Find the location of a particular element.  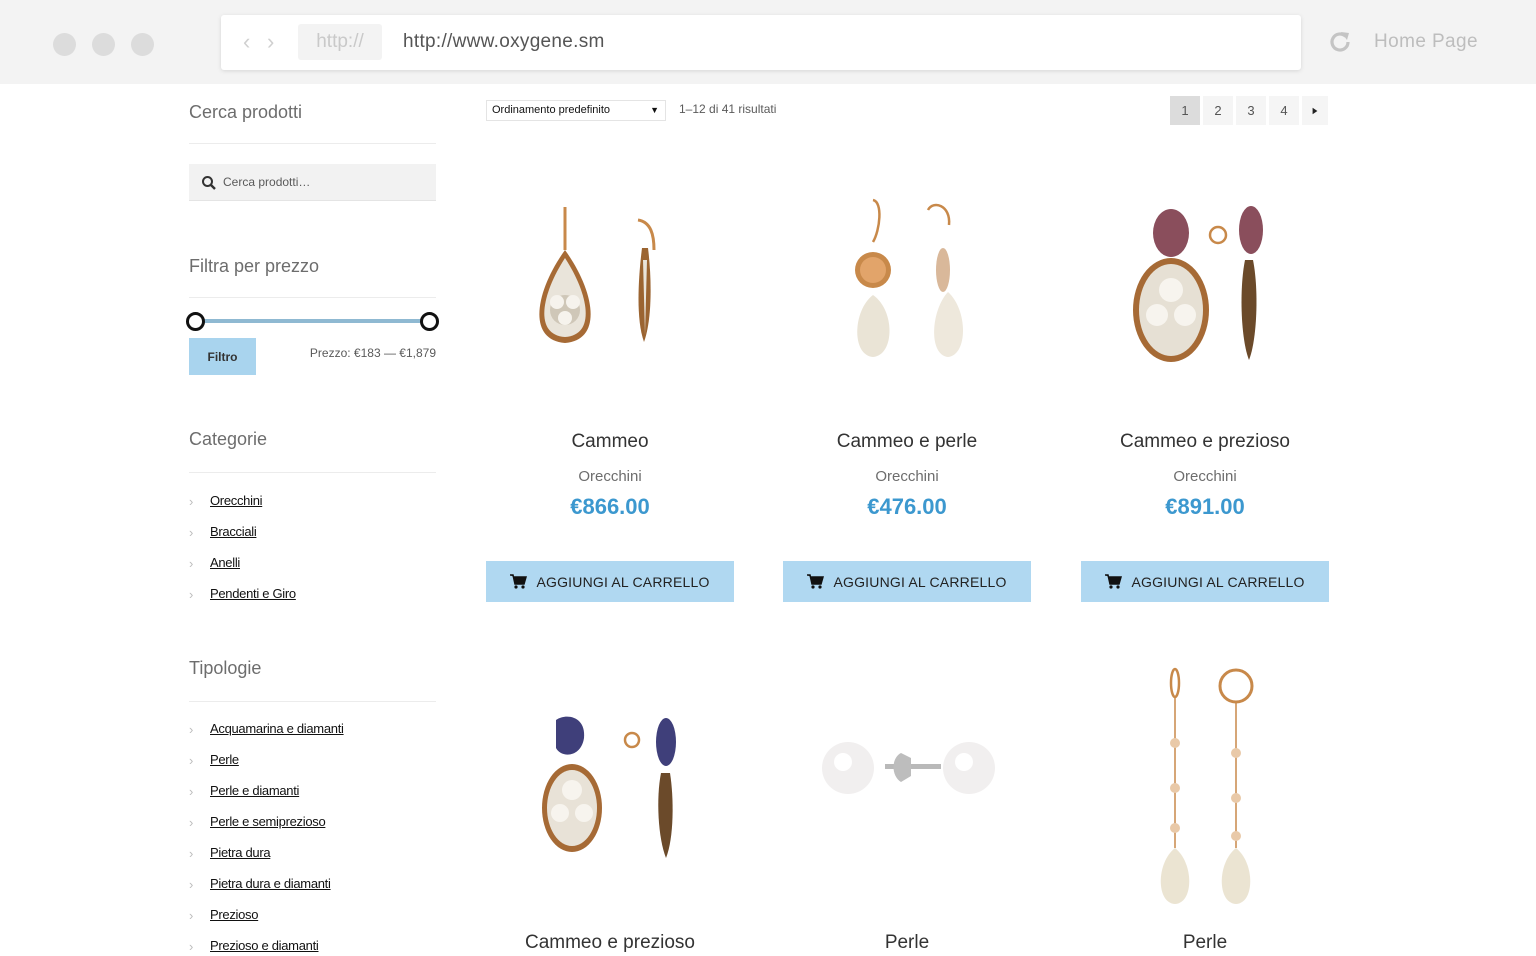

price-slider-track is located at coordinates (313, 321).